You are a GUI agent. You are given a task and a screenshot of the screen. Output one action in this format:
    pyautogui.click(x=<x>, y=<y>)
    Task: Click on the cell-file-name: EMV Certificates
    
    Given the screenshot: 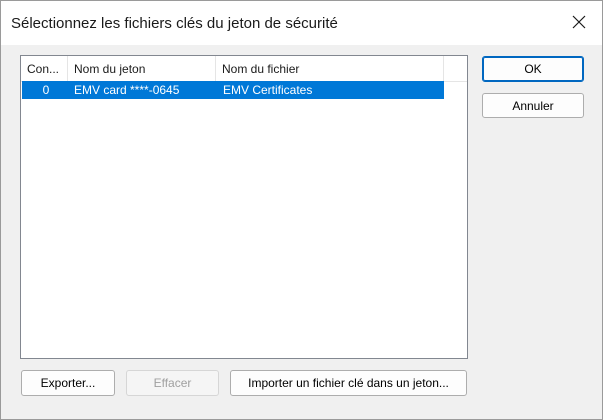 What is the action you would take?
    pyautogui.click(x=268, y=90)
    